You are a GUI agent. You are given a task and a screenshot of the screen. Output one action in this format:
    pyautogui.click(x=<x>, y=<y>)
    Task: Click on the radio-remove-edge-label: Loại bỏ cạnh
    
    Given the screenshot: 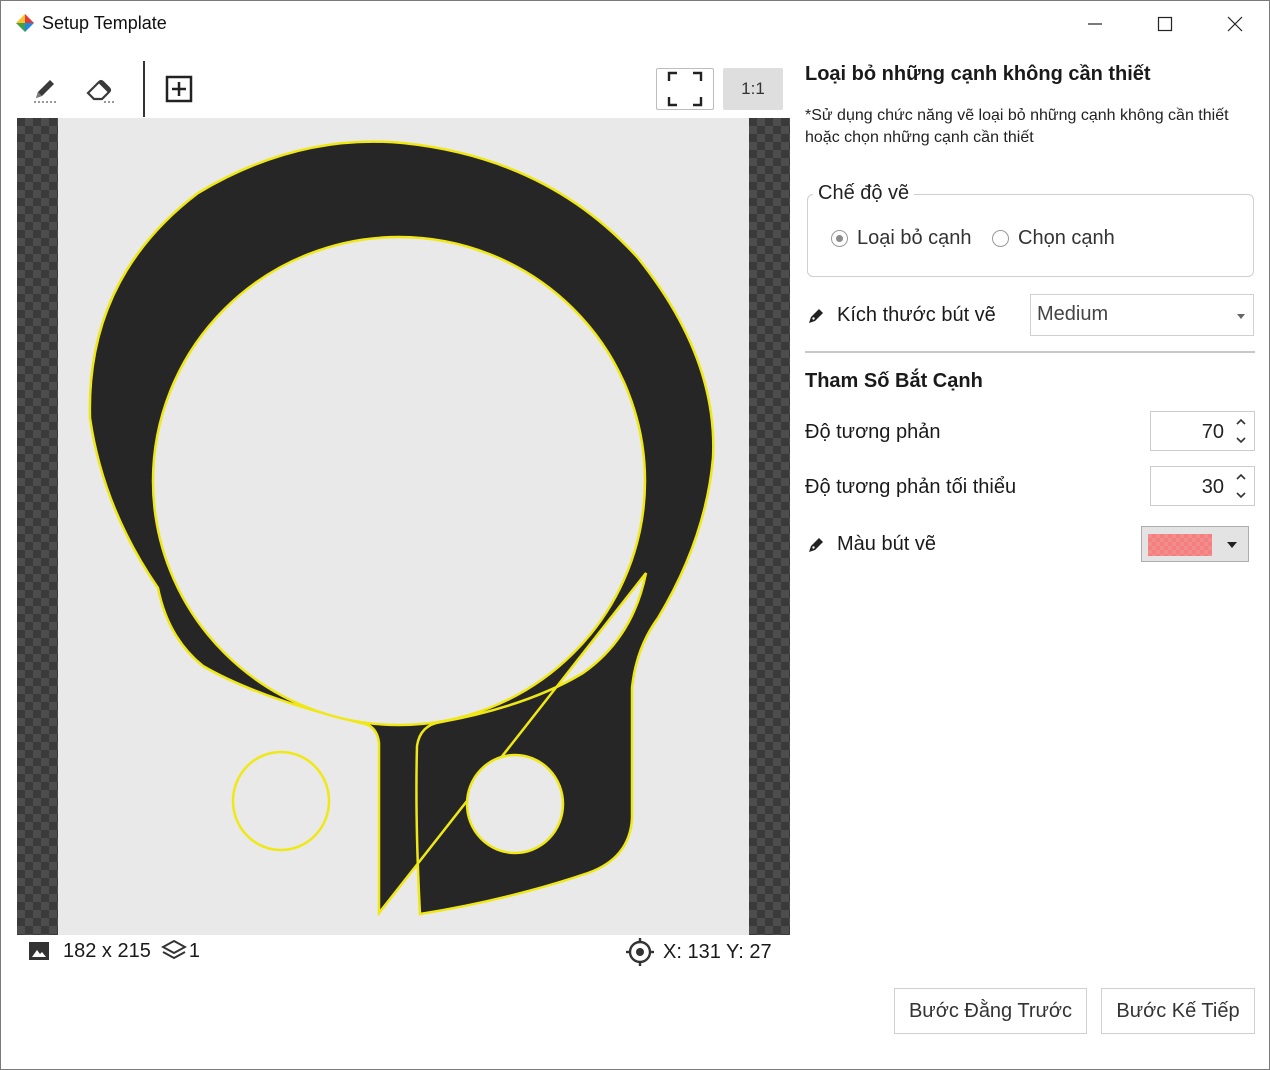 What is the action you would take?
    pyautogui.click(x=914, y=238)
    